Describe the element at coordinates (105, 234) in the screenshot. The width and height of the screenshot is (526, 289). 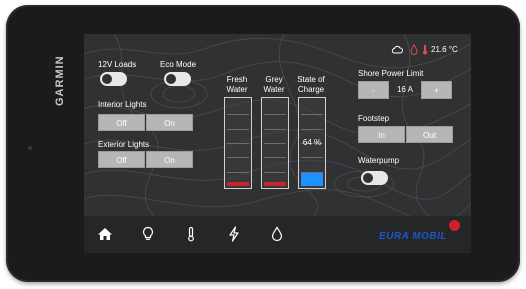
I see `home-icon` at that location.